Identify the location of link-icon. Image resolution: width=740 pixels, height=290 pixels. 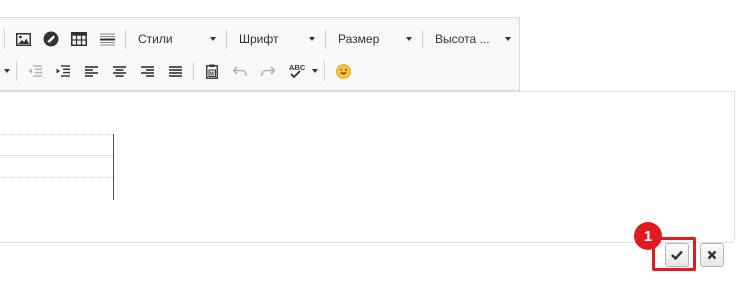
(51, 39).